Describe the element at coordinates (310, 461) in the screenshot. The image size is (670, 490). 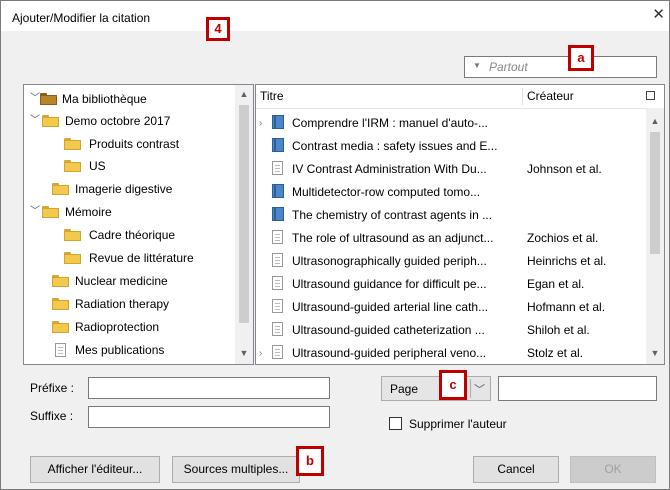
I see `annotation-badge-b: b` at that location.